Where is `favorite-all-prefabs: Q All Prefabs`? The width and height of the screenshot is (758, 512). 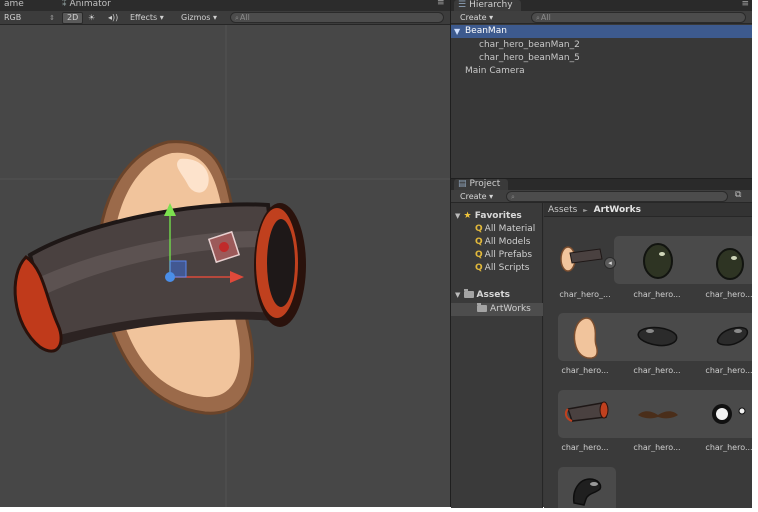
favorite-all-prefabs: Q All Prefabs is located at coordinates (503, 255).